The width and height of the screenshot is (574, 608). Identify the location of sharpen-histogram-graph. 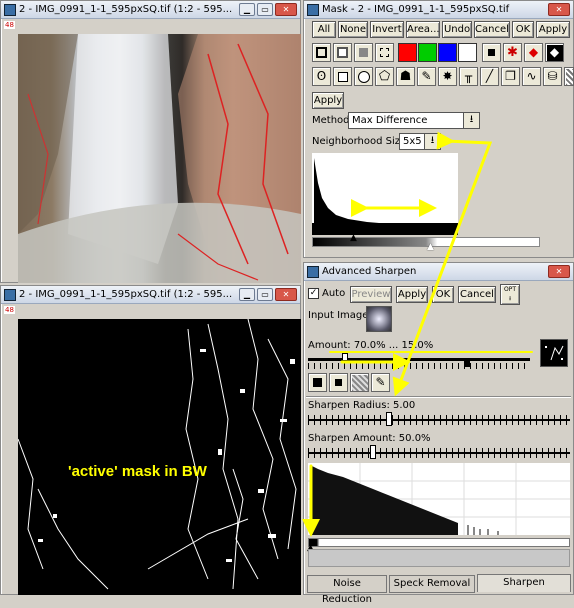
(439, 499).